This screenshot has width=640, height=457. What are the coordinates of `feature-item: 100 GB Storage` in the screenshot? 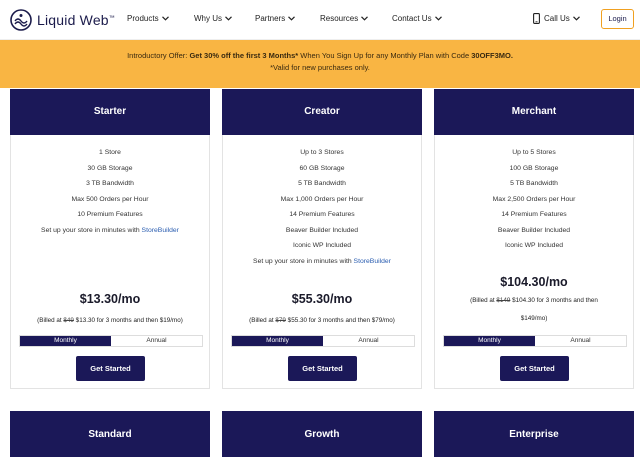 It's located at (534, 168).